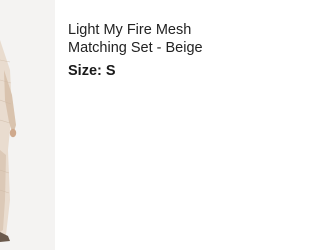 The width and height of the screenshot is (320, 250). Describe the element at coordinates (85, 71) in the screenshot. I see `size-label: Size:` at that location.